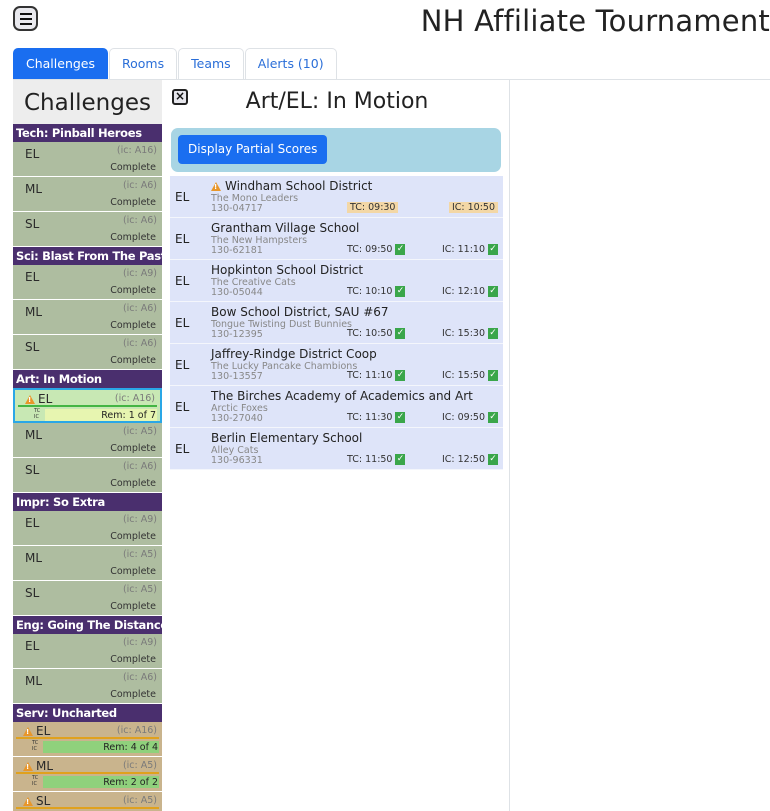 The height and width of the screenshot is (811, 770). I want to click on challenge-cell: EL (ic: A16) Complete, so click(87, 159).